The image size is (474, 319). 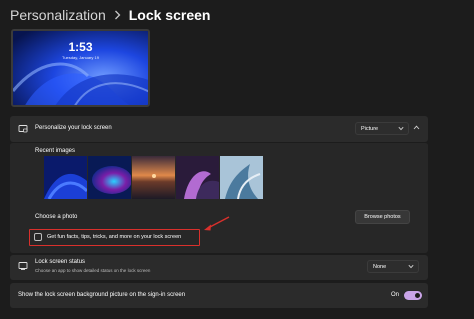 What do you see at coordinates (413, 295) in the screenshot?
I see `signin-background-toggle` at bounding box center [413, 295].